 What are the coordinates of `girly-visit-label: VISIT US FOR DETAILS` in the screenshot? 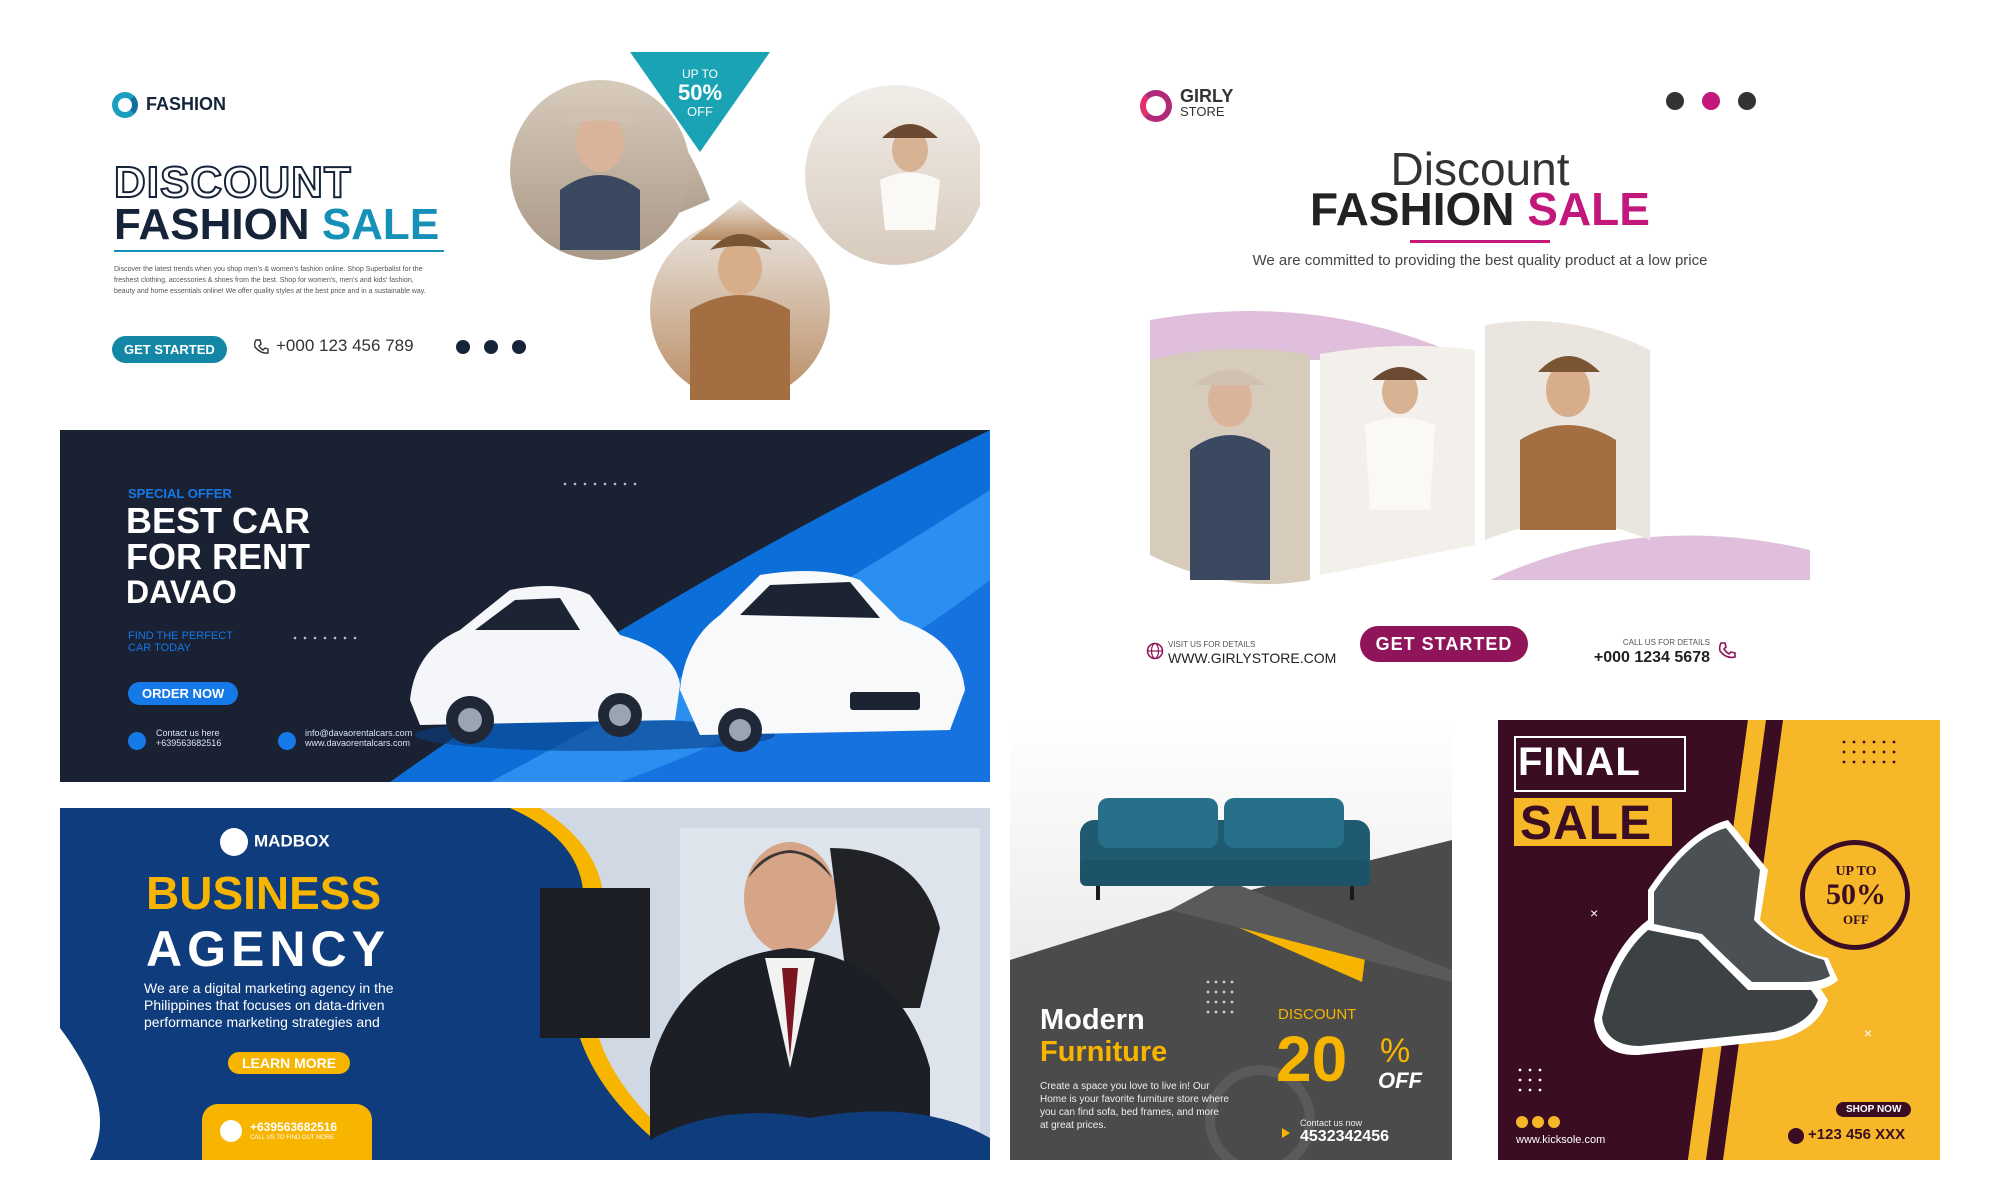 It's located at (1212, 644).